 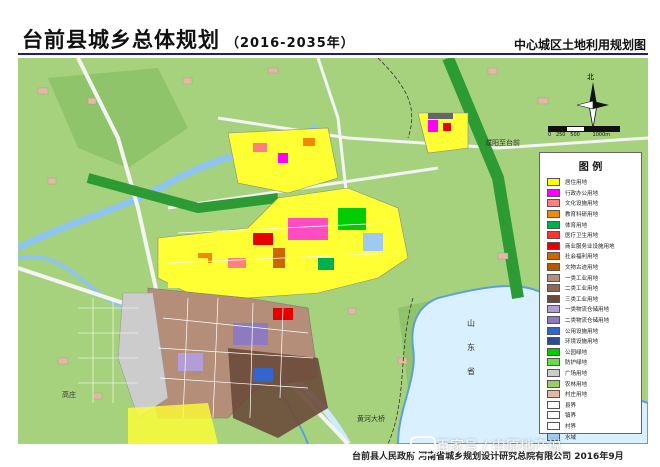 I want to click on bridge-label: 黄河大桥, so click(x=371, y=419).